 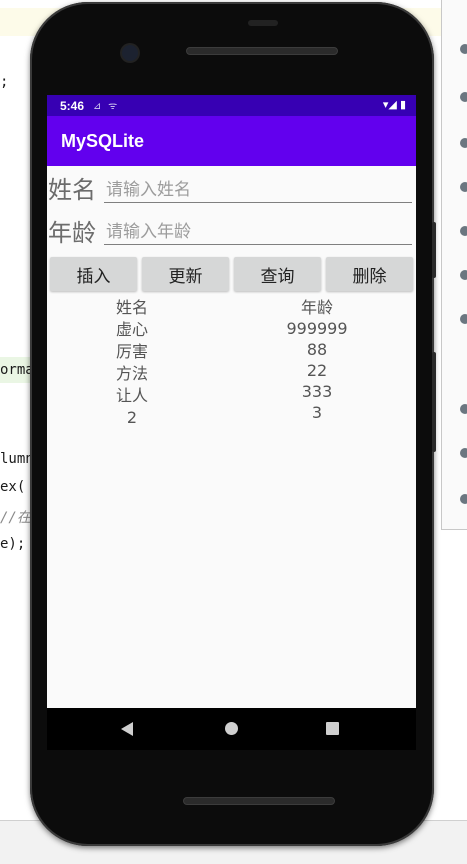 What do you see at coordinates (72, 106) in the screenshot?
I see `status-time: 5:46` at bounding box center [72, 106].